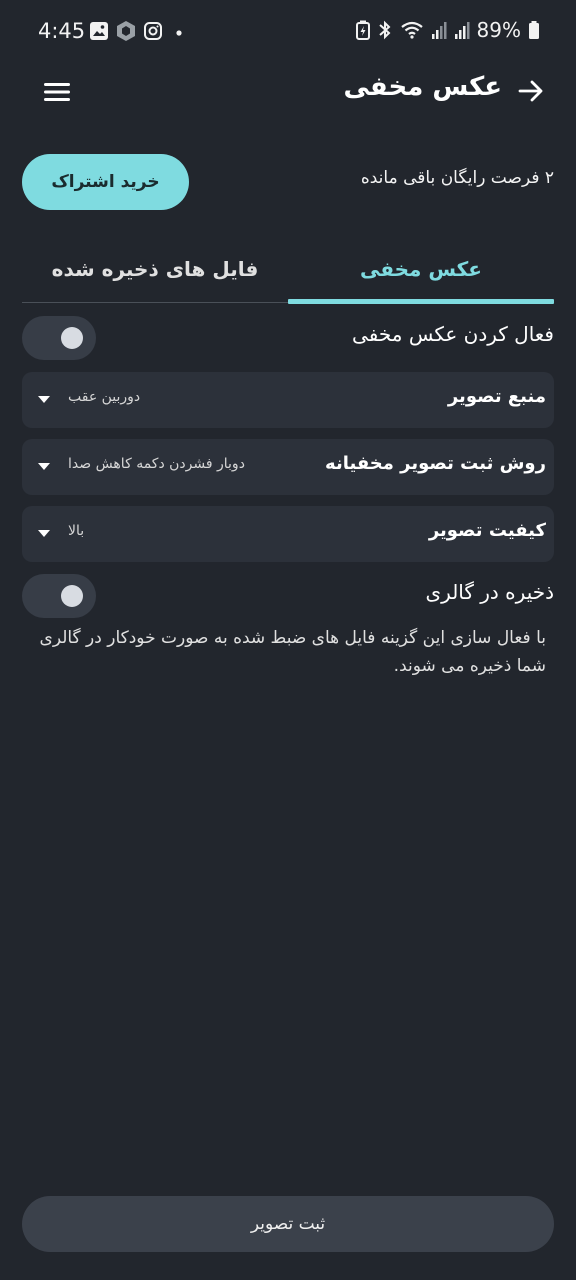 Image resolution: width=576 pixels, height=1280 pixels. What do you see at coordinates (126, 31) in the screenshot?
I see `app-hex-icon` at bounding box center [126, 31].